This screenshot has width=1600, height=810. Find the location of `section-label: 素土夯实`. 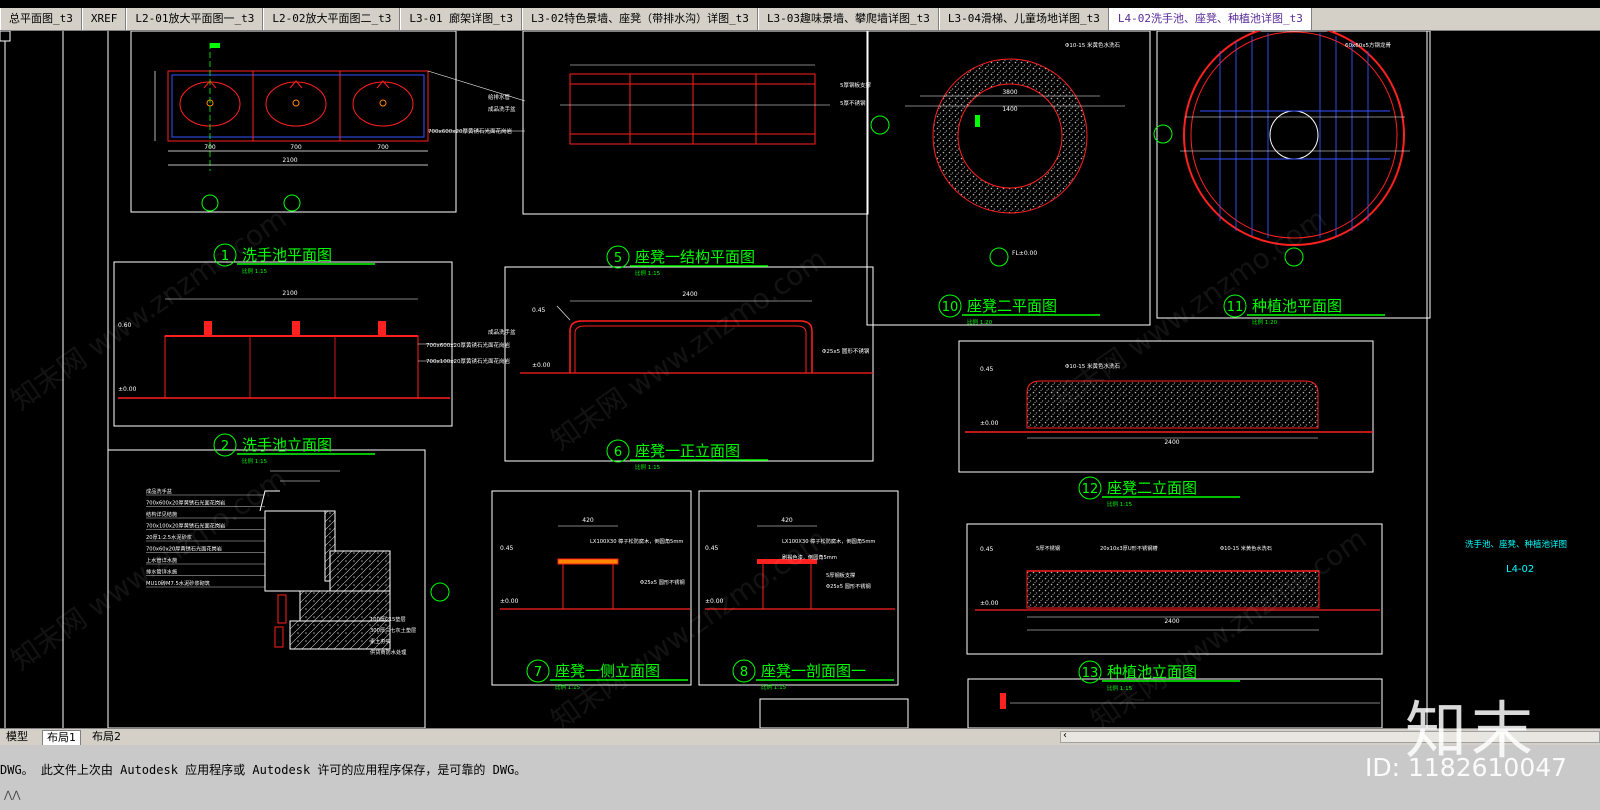

section-label: 素土夯实 is located at coordinates (380, 641).